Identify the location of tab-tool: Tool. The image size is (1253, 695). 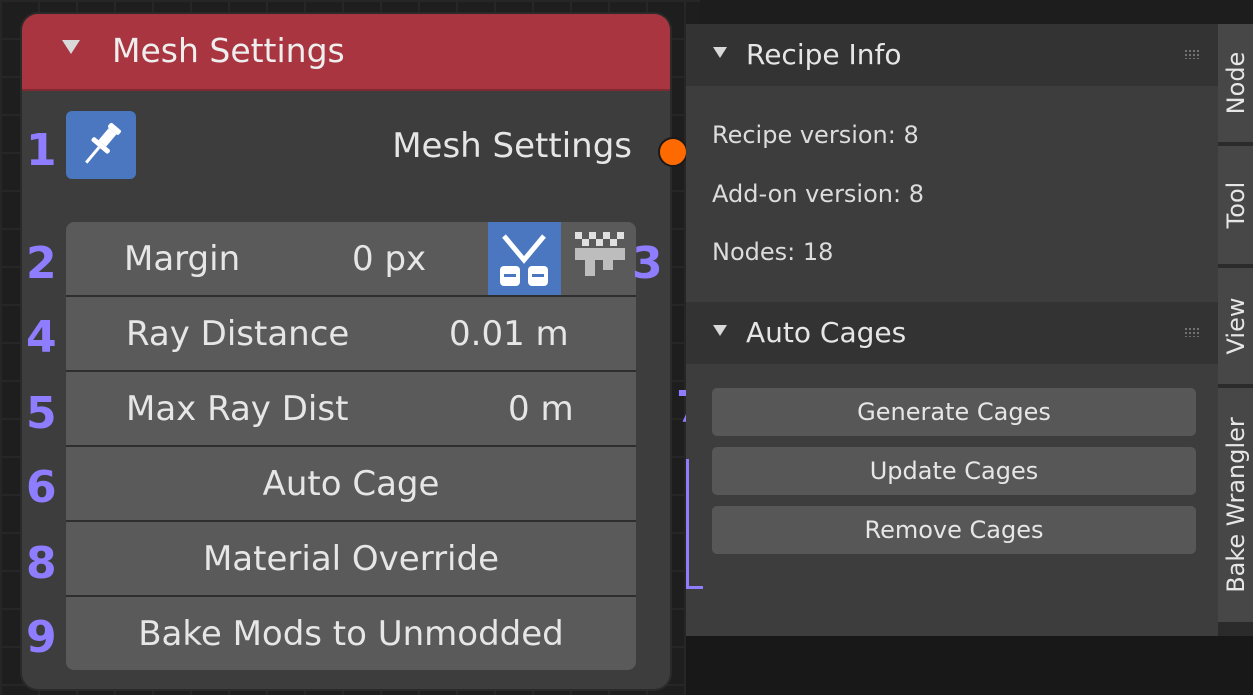
(1235, 205).